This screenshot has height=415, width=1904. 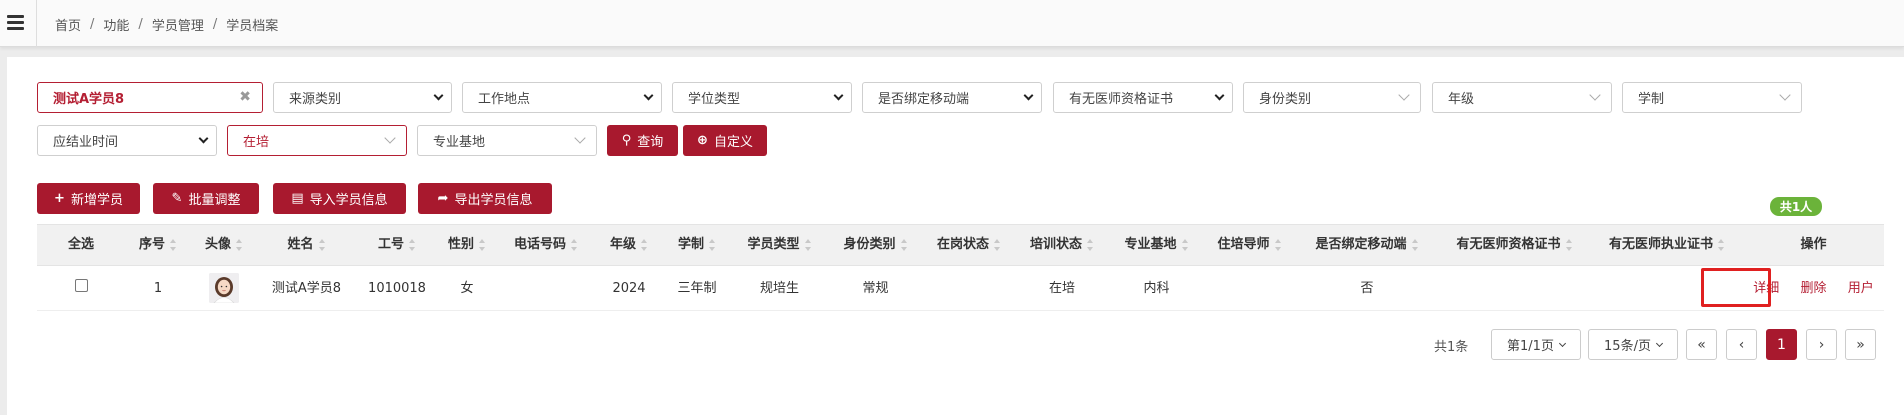 I want to click on header-mentor: 住培导师, so click(x=1249, y=245).